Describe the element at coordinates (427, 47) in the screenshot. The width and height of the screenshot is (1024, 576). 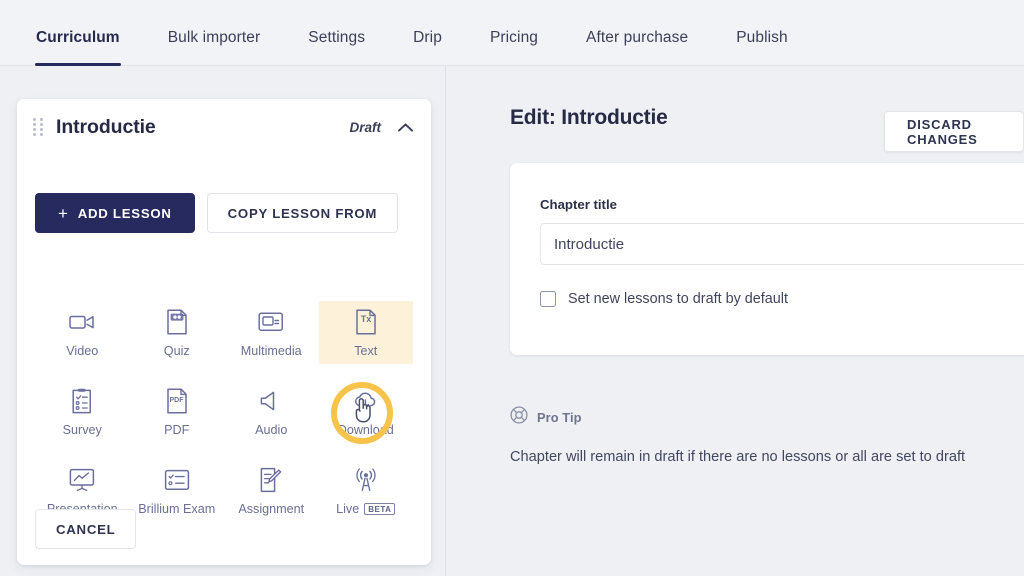
I see `tab-drip: Drip` at that location.